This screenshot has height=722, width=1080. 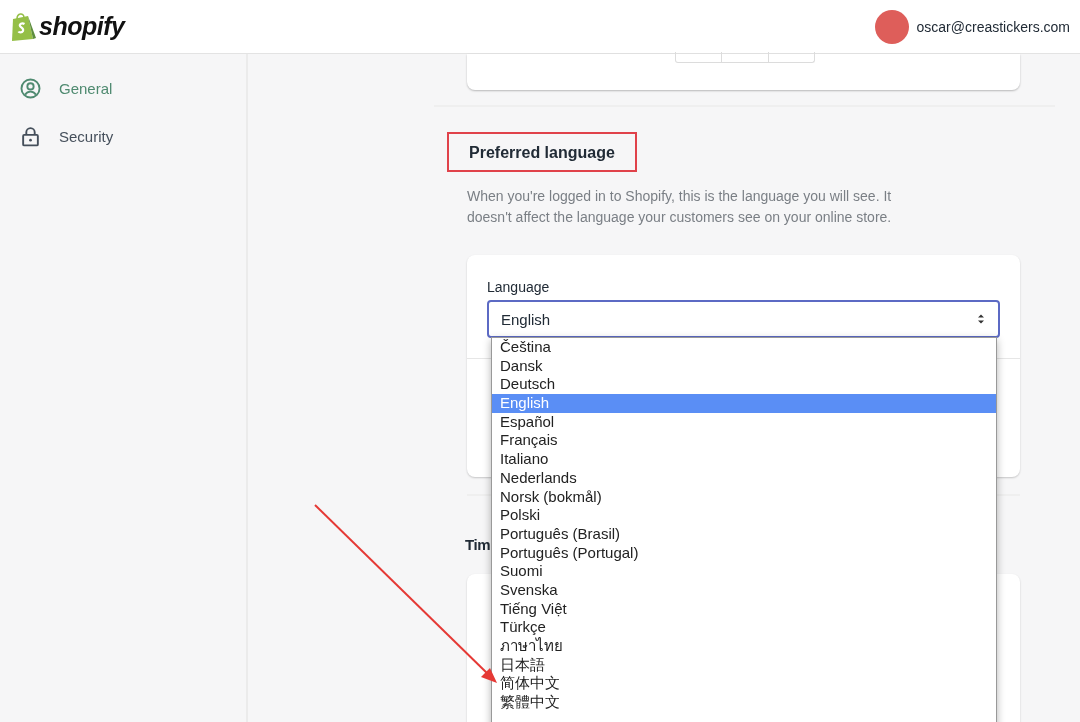 I want to click on dropdown-option: Português (Portugal), so click(x=744, y=553).